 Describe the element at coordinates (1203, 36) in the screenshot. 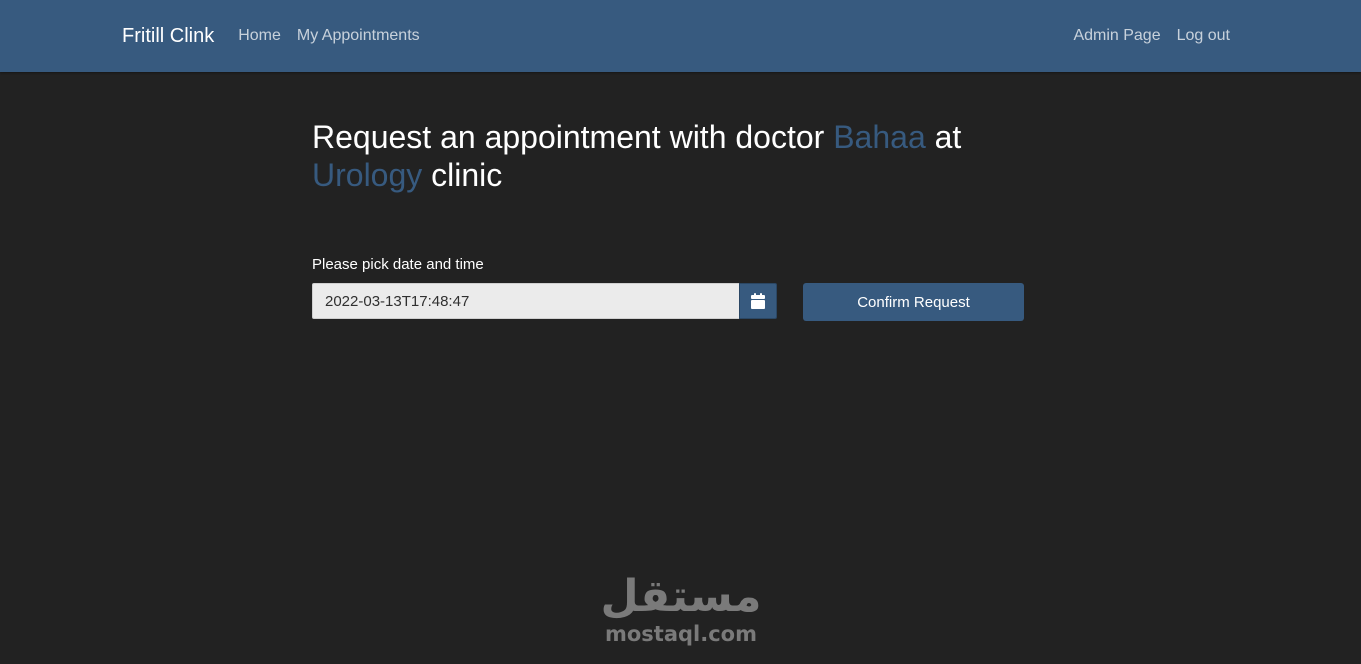

I see `nav-link-log-out: Log out` at that location.